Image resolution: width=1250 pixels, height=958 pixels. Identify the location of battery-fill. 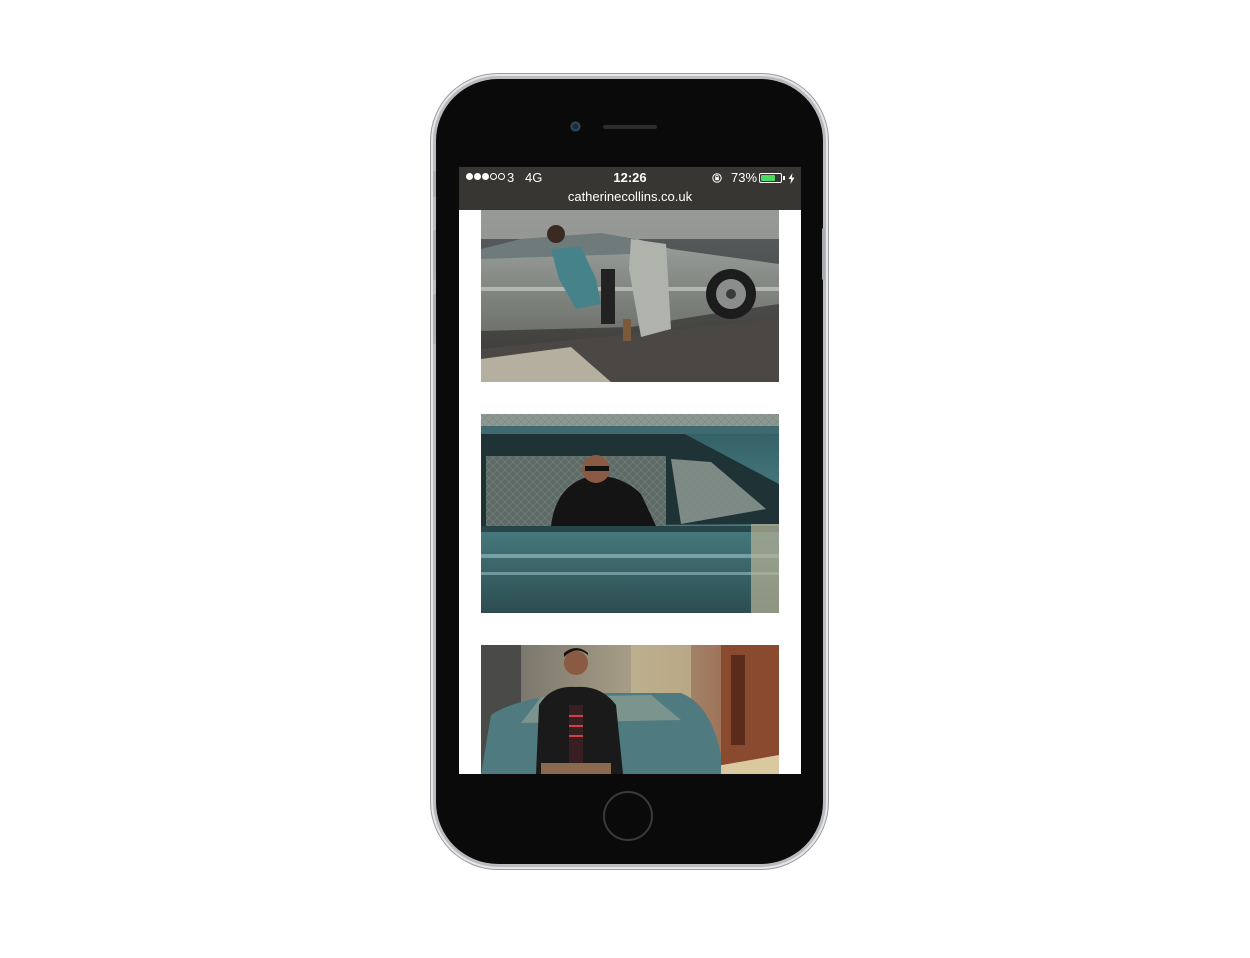
(768, 178).